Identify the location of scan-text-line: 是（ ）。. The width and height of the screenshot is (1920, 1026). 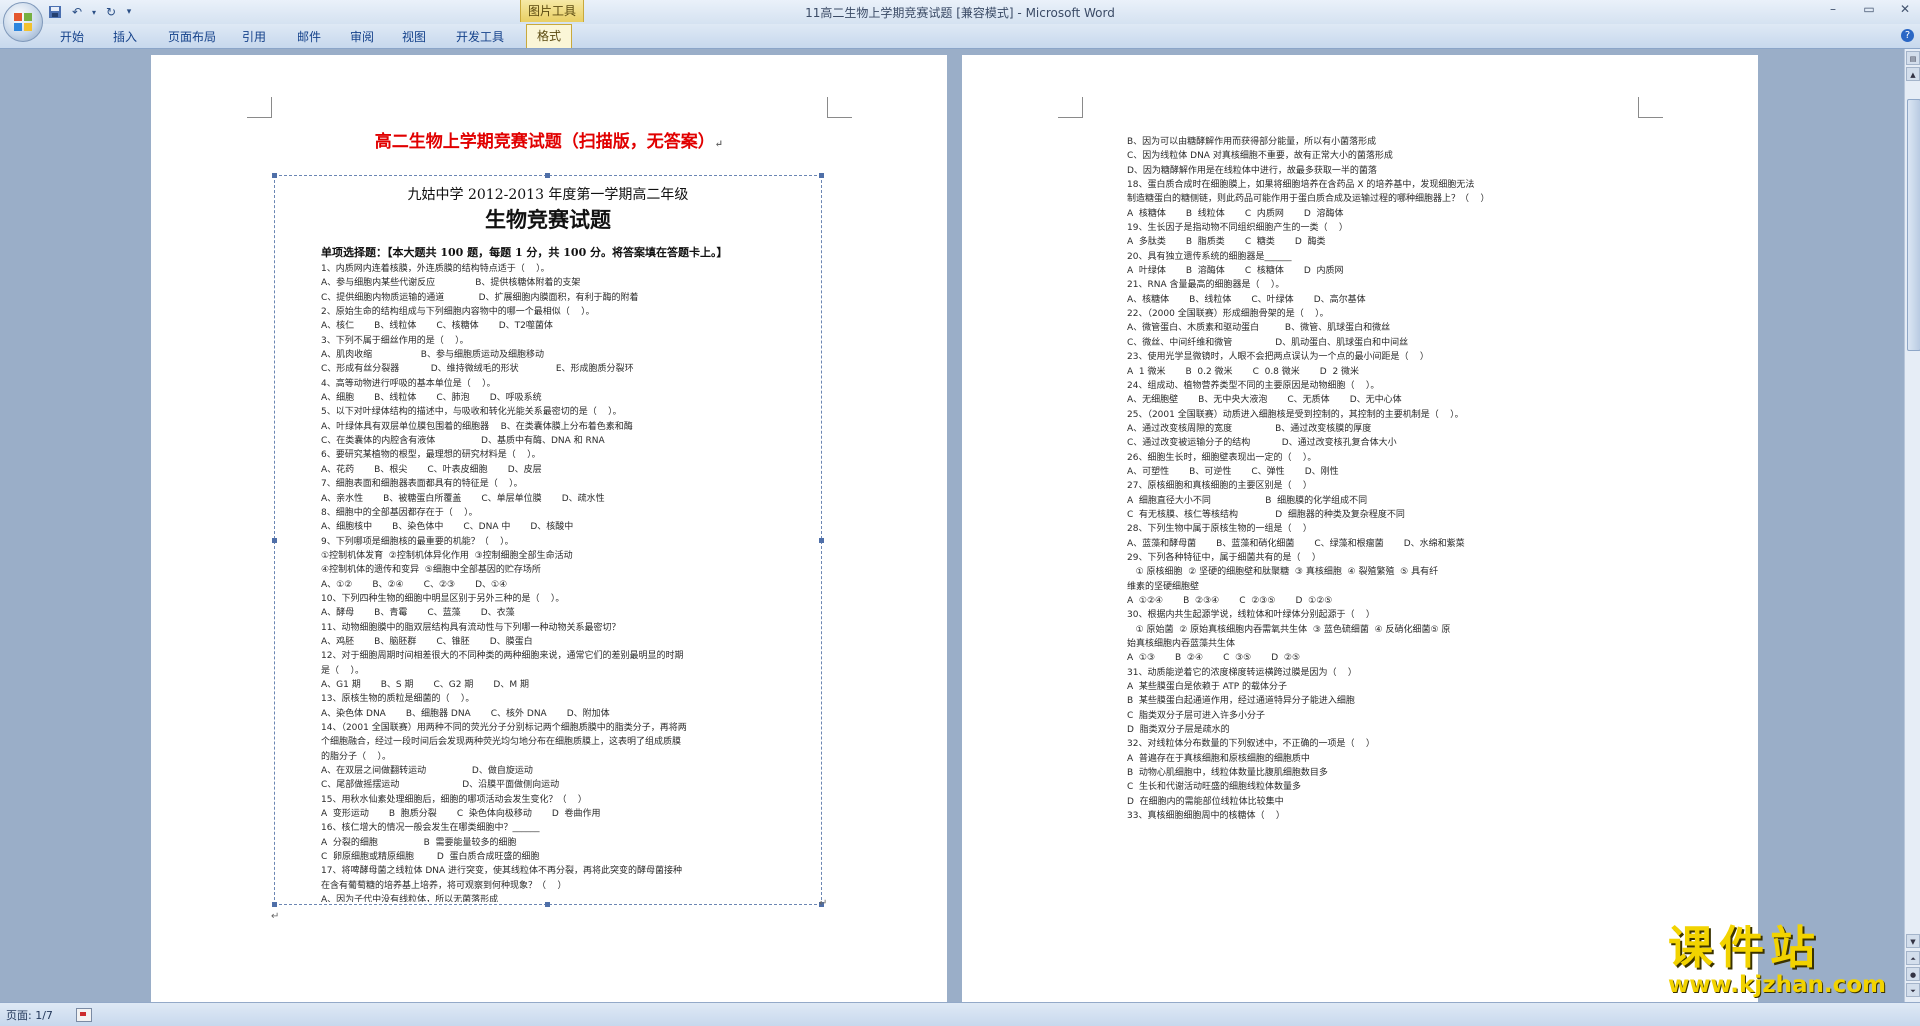
(342, 670).